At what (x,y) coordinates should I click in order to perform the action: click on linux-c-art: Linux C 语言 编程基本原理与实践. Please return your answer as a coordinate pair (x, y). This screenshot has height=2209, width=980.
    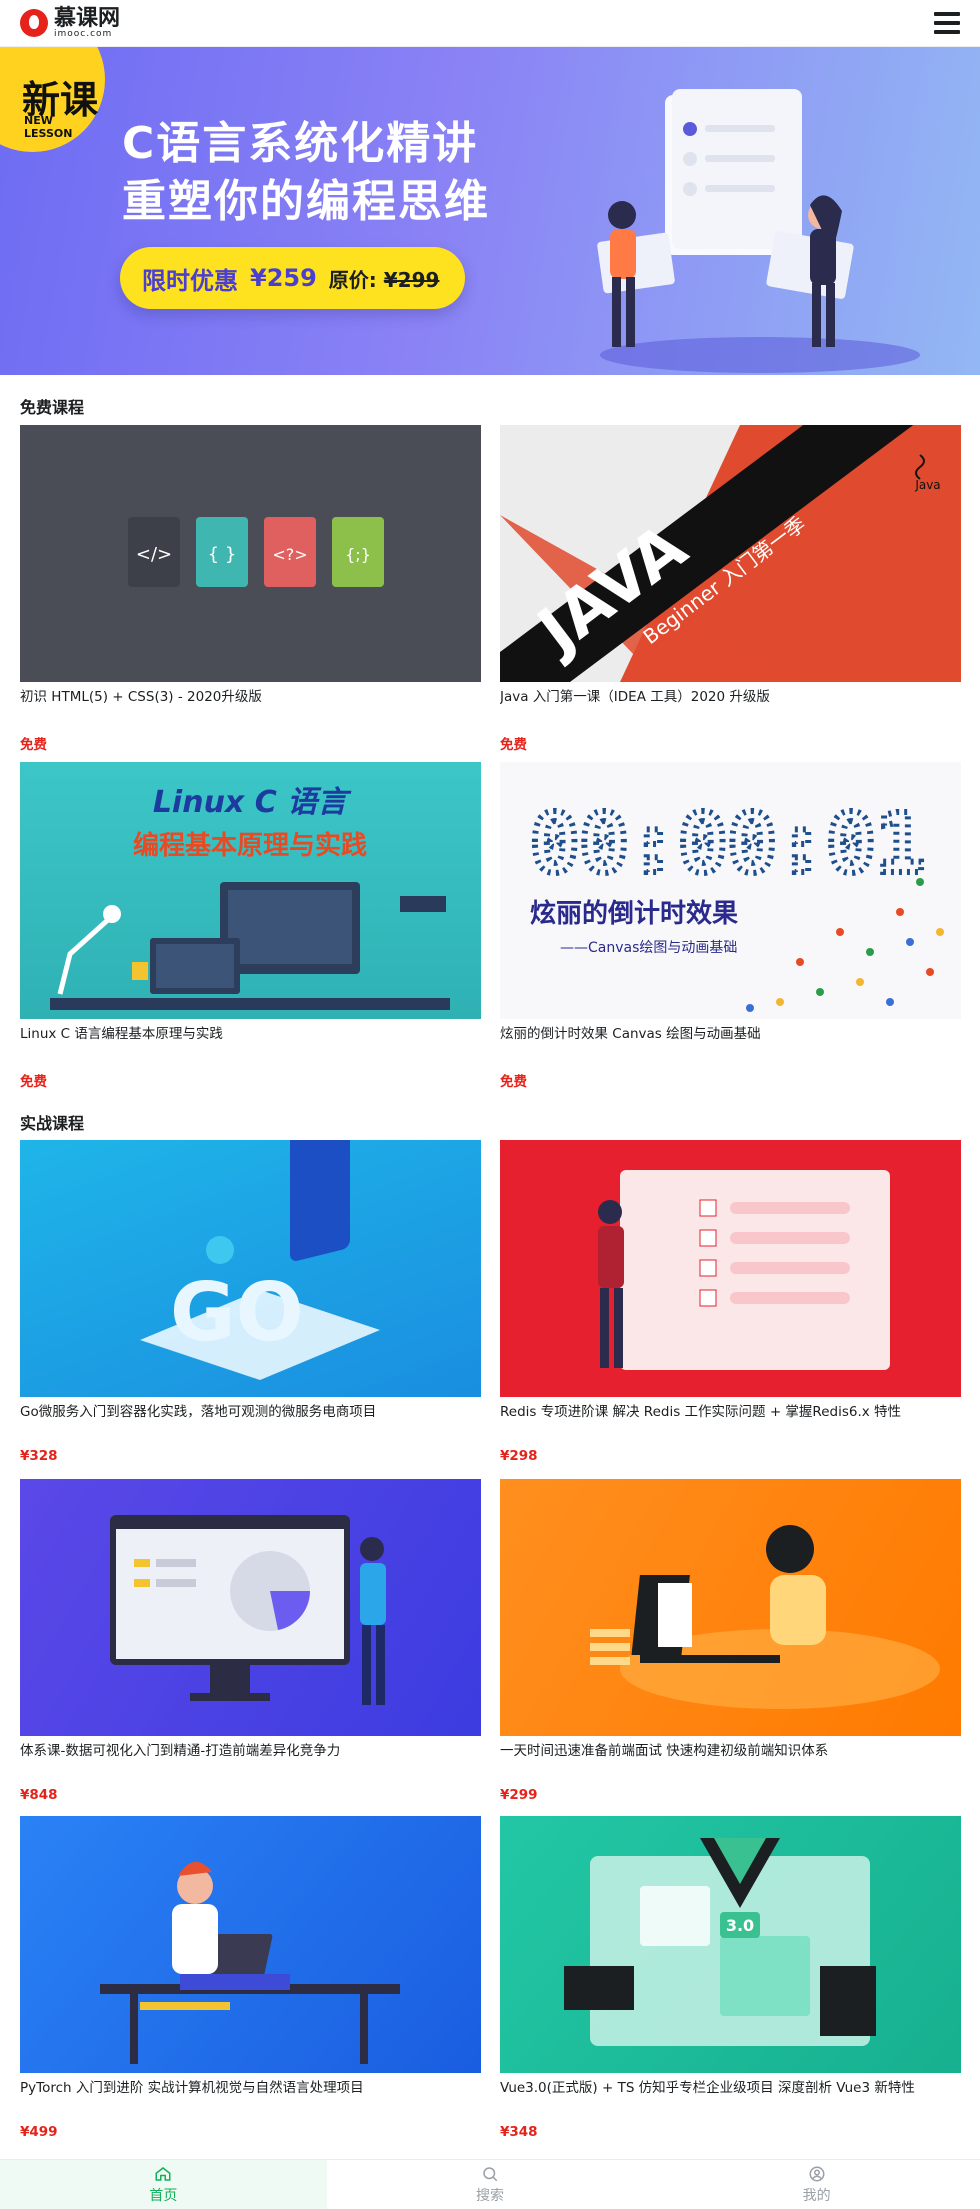
    Looking at the image, I should click on (250, 897).